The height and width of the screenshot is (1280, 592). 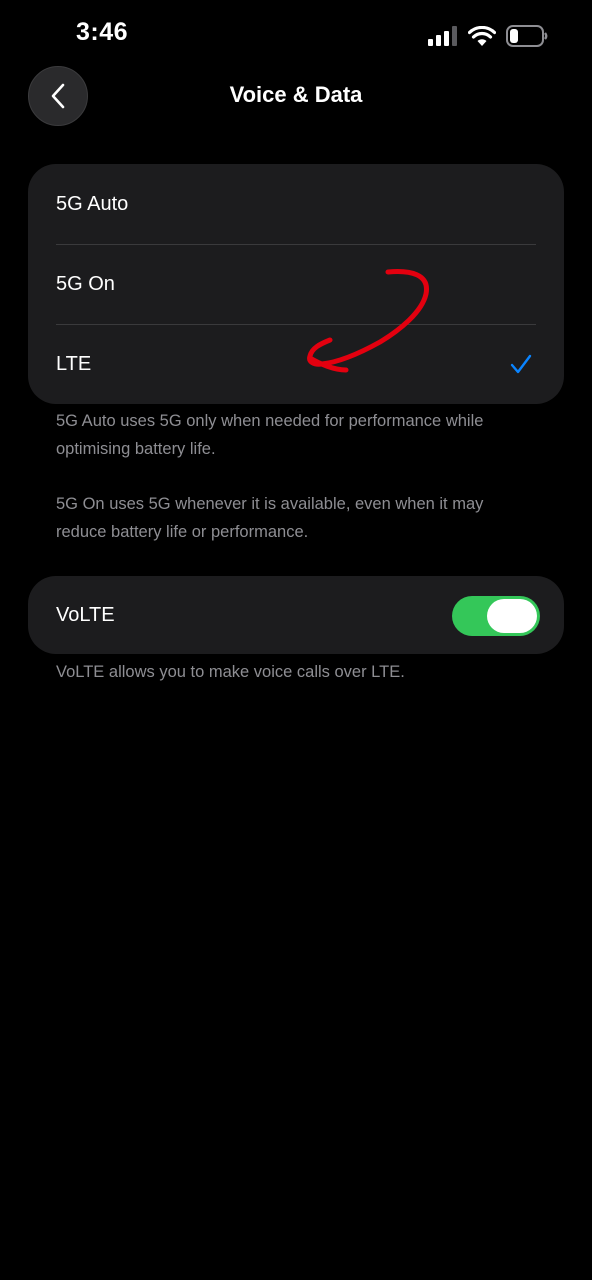 I want to click on page-title: Voice & Data, so click(x=296, y=94).